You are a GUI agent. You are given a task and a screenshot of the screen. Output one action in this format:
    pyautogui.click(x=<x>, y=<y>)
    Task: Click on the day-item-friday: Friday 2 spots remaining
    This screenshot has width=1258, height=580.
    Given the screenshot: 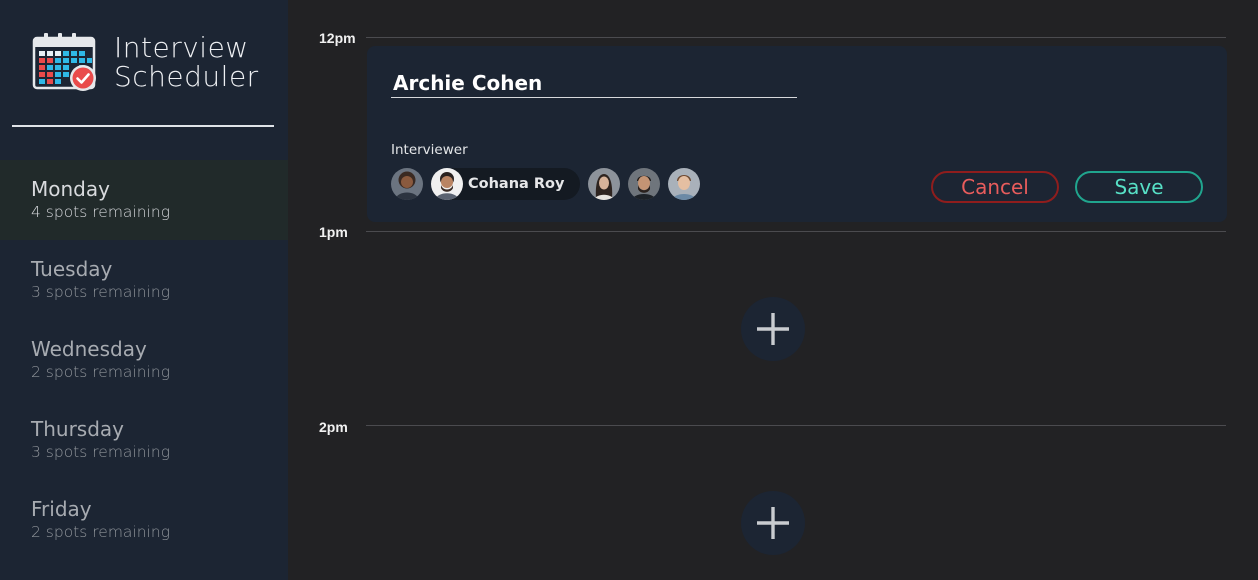 What is the action you would take?
    pyautogui.click(x=144, y=520)
    